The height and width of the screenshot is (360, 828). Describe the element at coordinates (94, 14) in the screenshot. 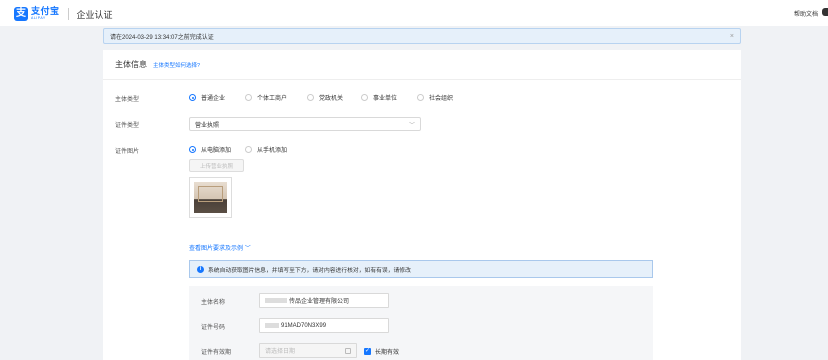

I see `page-title: 企业认证` at that location.